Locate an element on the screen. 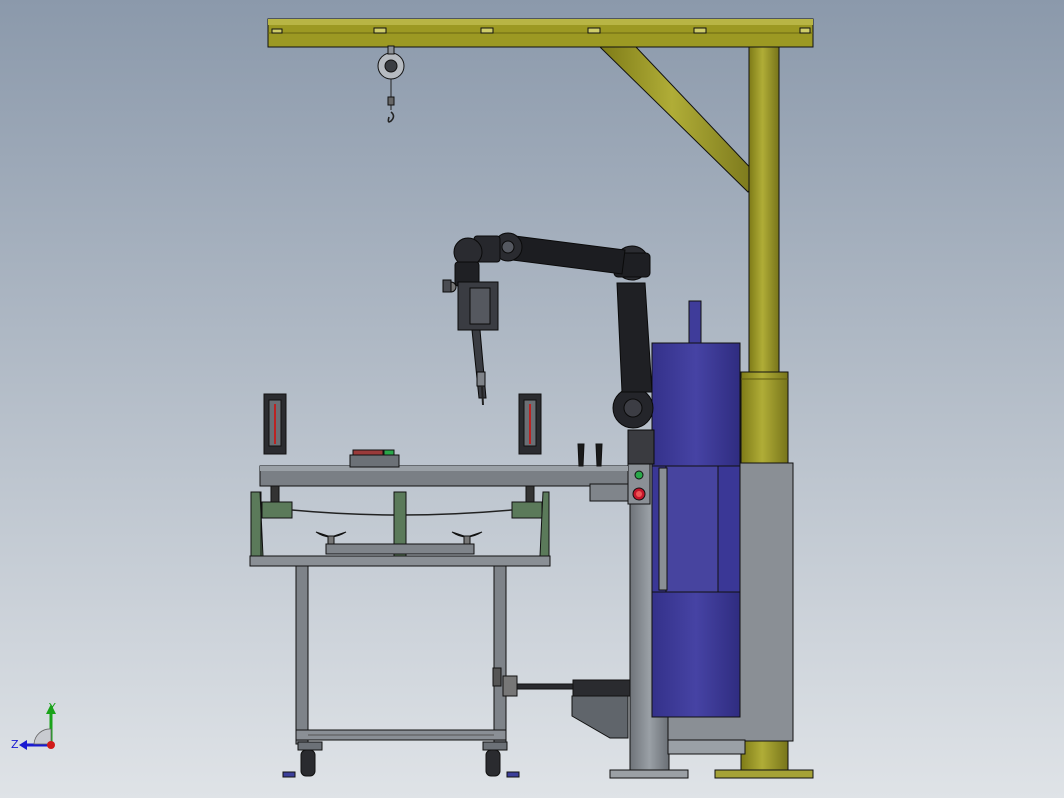 The image size is (1064, 798). start-button-green is located at coordinates (639, 475).